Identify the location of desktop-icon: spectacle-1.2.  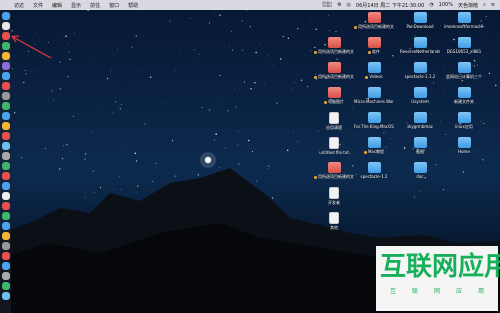
(374, 170).